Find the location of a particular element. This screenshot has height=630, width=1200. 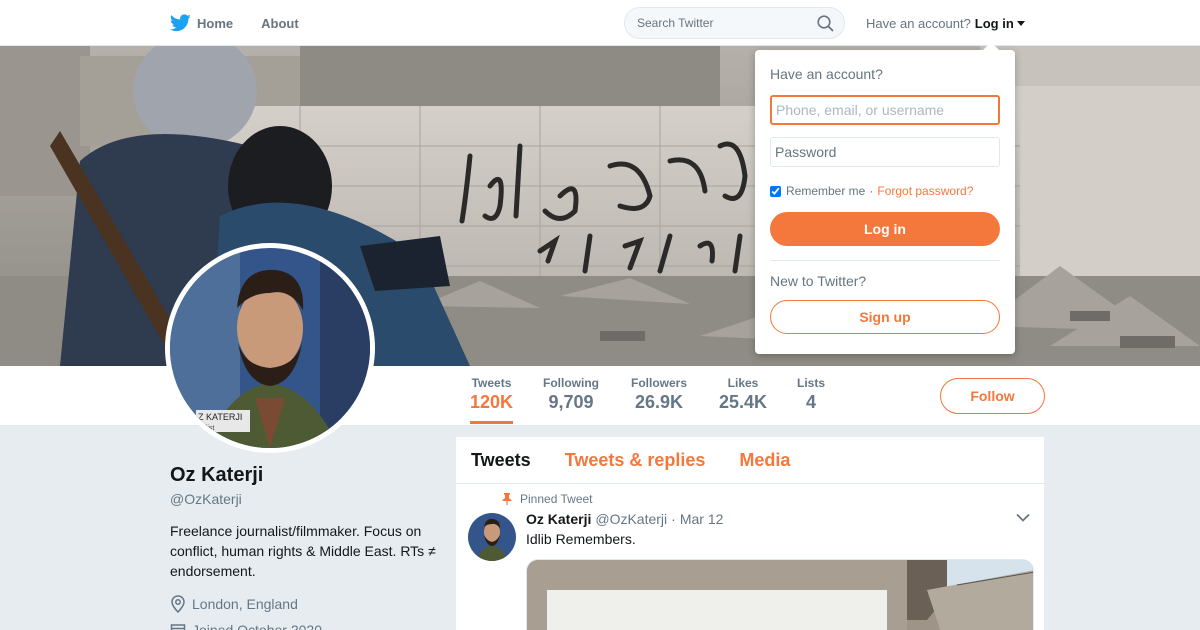

nav-about-label: About is located at coordinates (280, 23).